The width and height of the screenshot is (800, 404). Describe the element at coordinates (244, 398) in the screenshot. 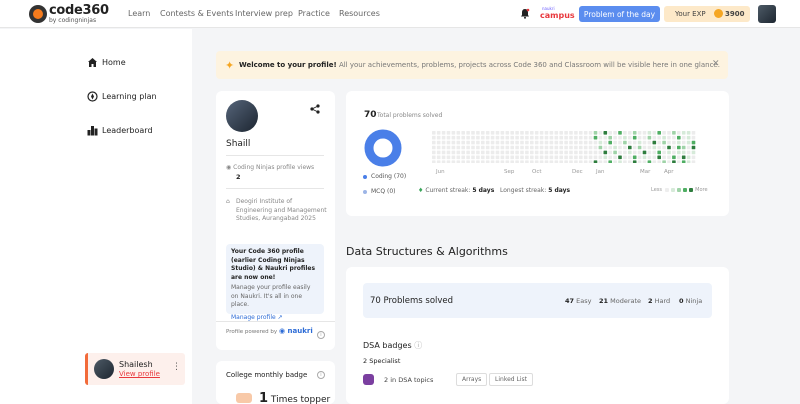

I see `topper-badge-icon` at that location.